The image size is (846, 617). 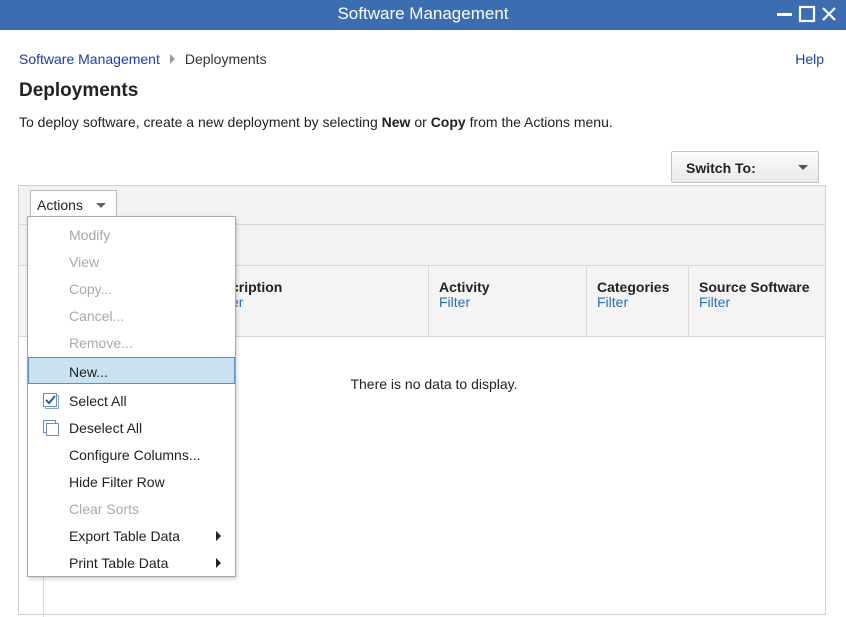 I want to click on switch-to-dropdown: Switch To:, so click(x=745, y=167).